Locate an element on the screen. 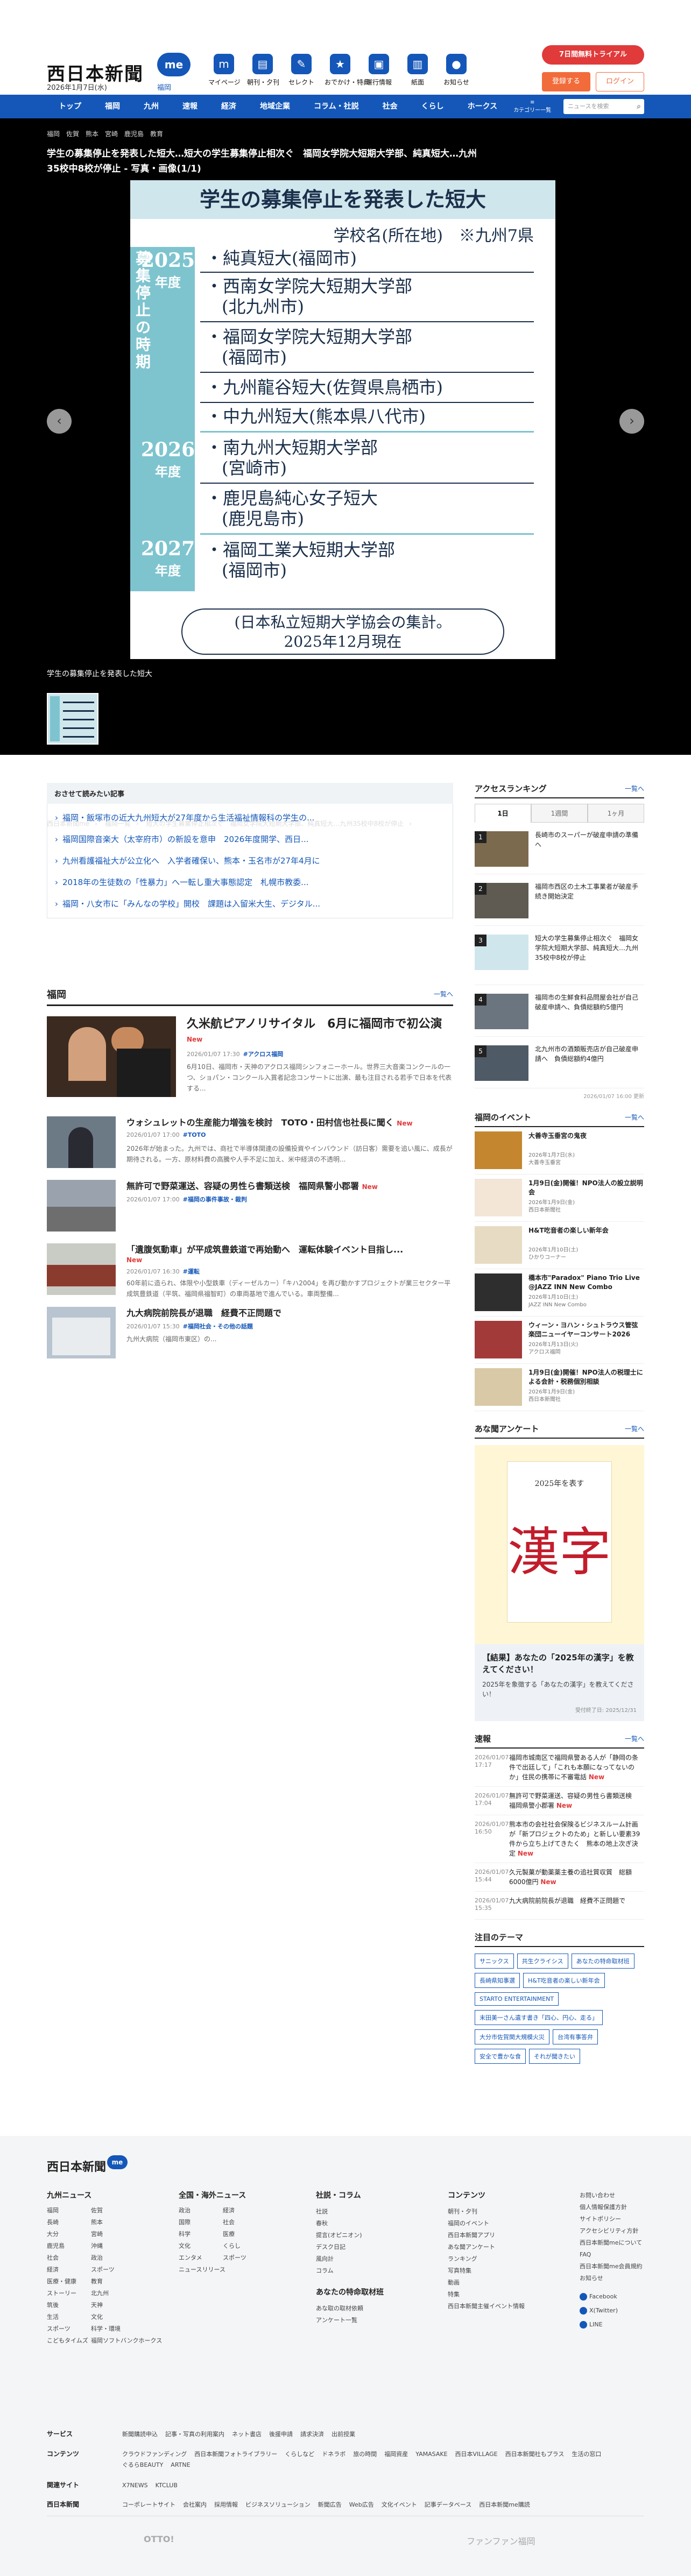 The height and width of the screenshot is (2576, 691). ranking-title: 福岡市西区の土木工事業者が破産手続き開始決定 is located at coordinates (589, 891).